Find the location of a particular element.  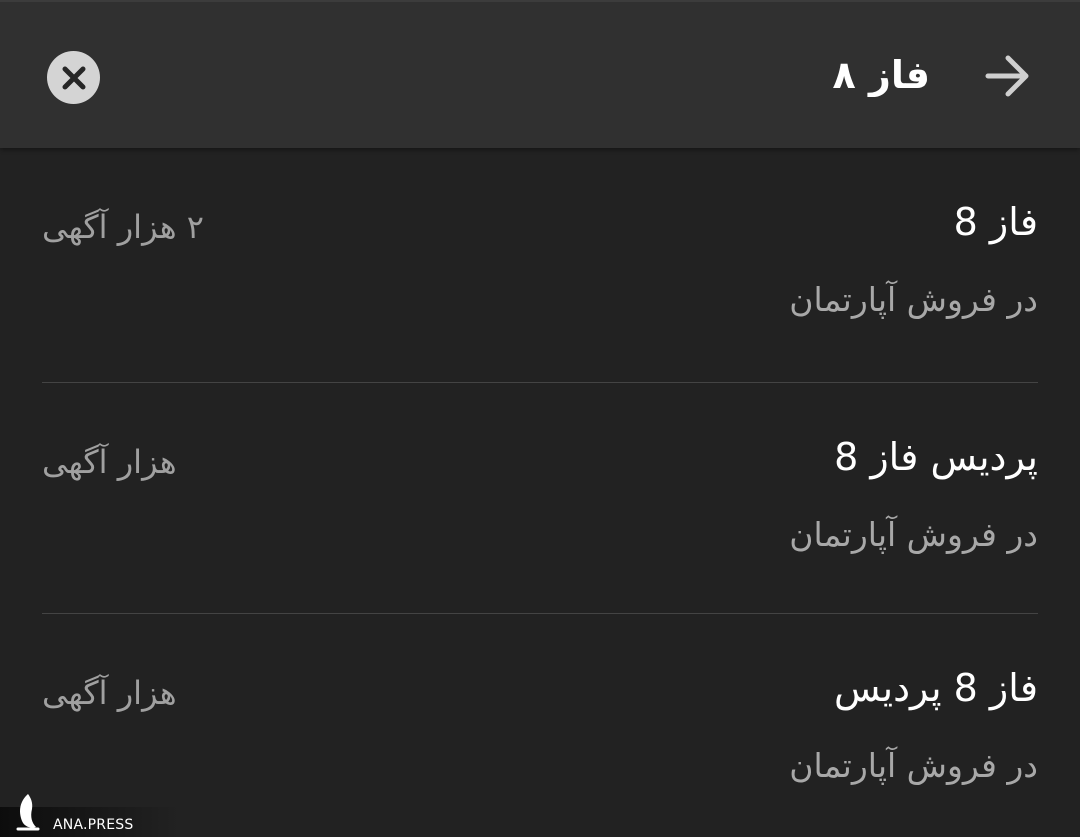

back-button is located at coordinates (1008, 76).